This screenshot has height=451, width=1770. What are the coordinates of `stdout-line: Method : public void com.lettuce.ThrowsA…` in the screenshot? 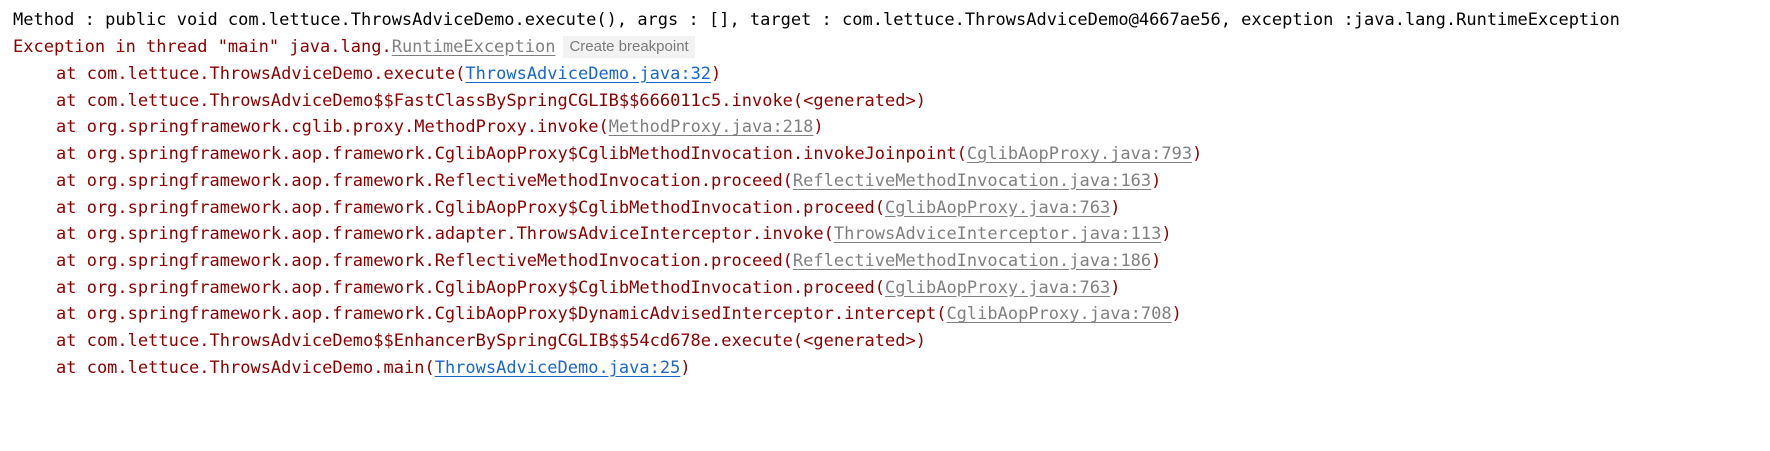 It's located at (816, 20).